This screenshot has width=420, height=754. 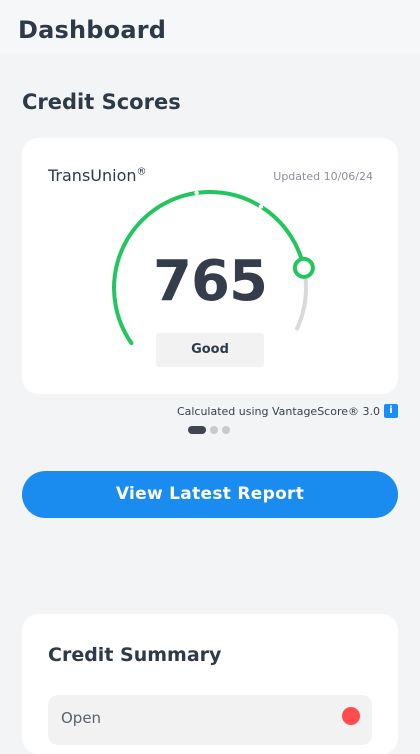 I want to click on alert-indicator-icon, so click(x=351, y=716).